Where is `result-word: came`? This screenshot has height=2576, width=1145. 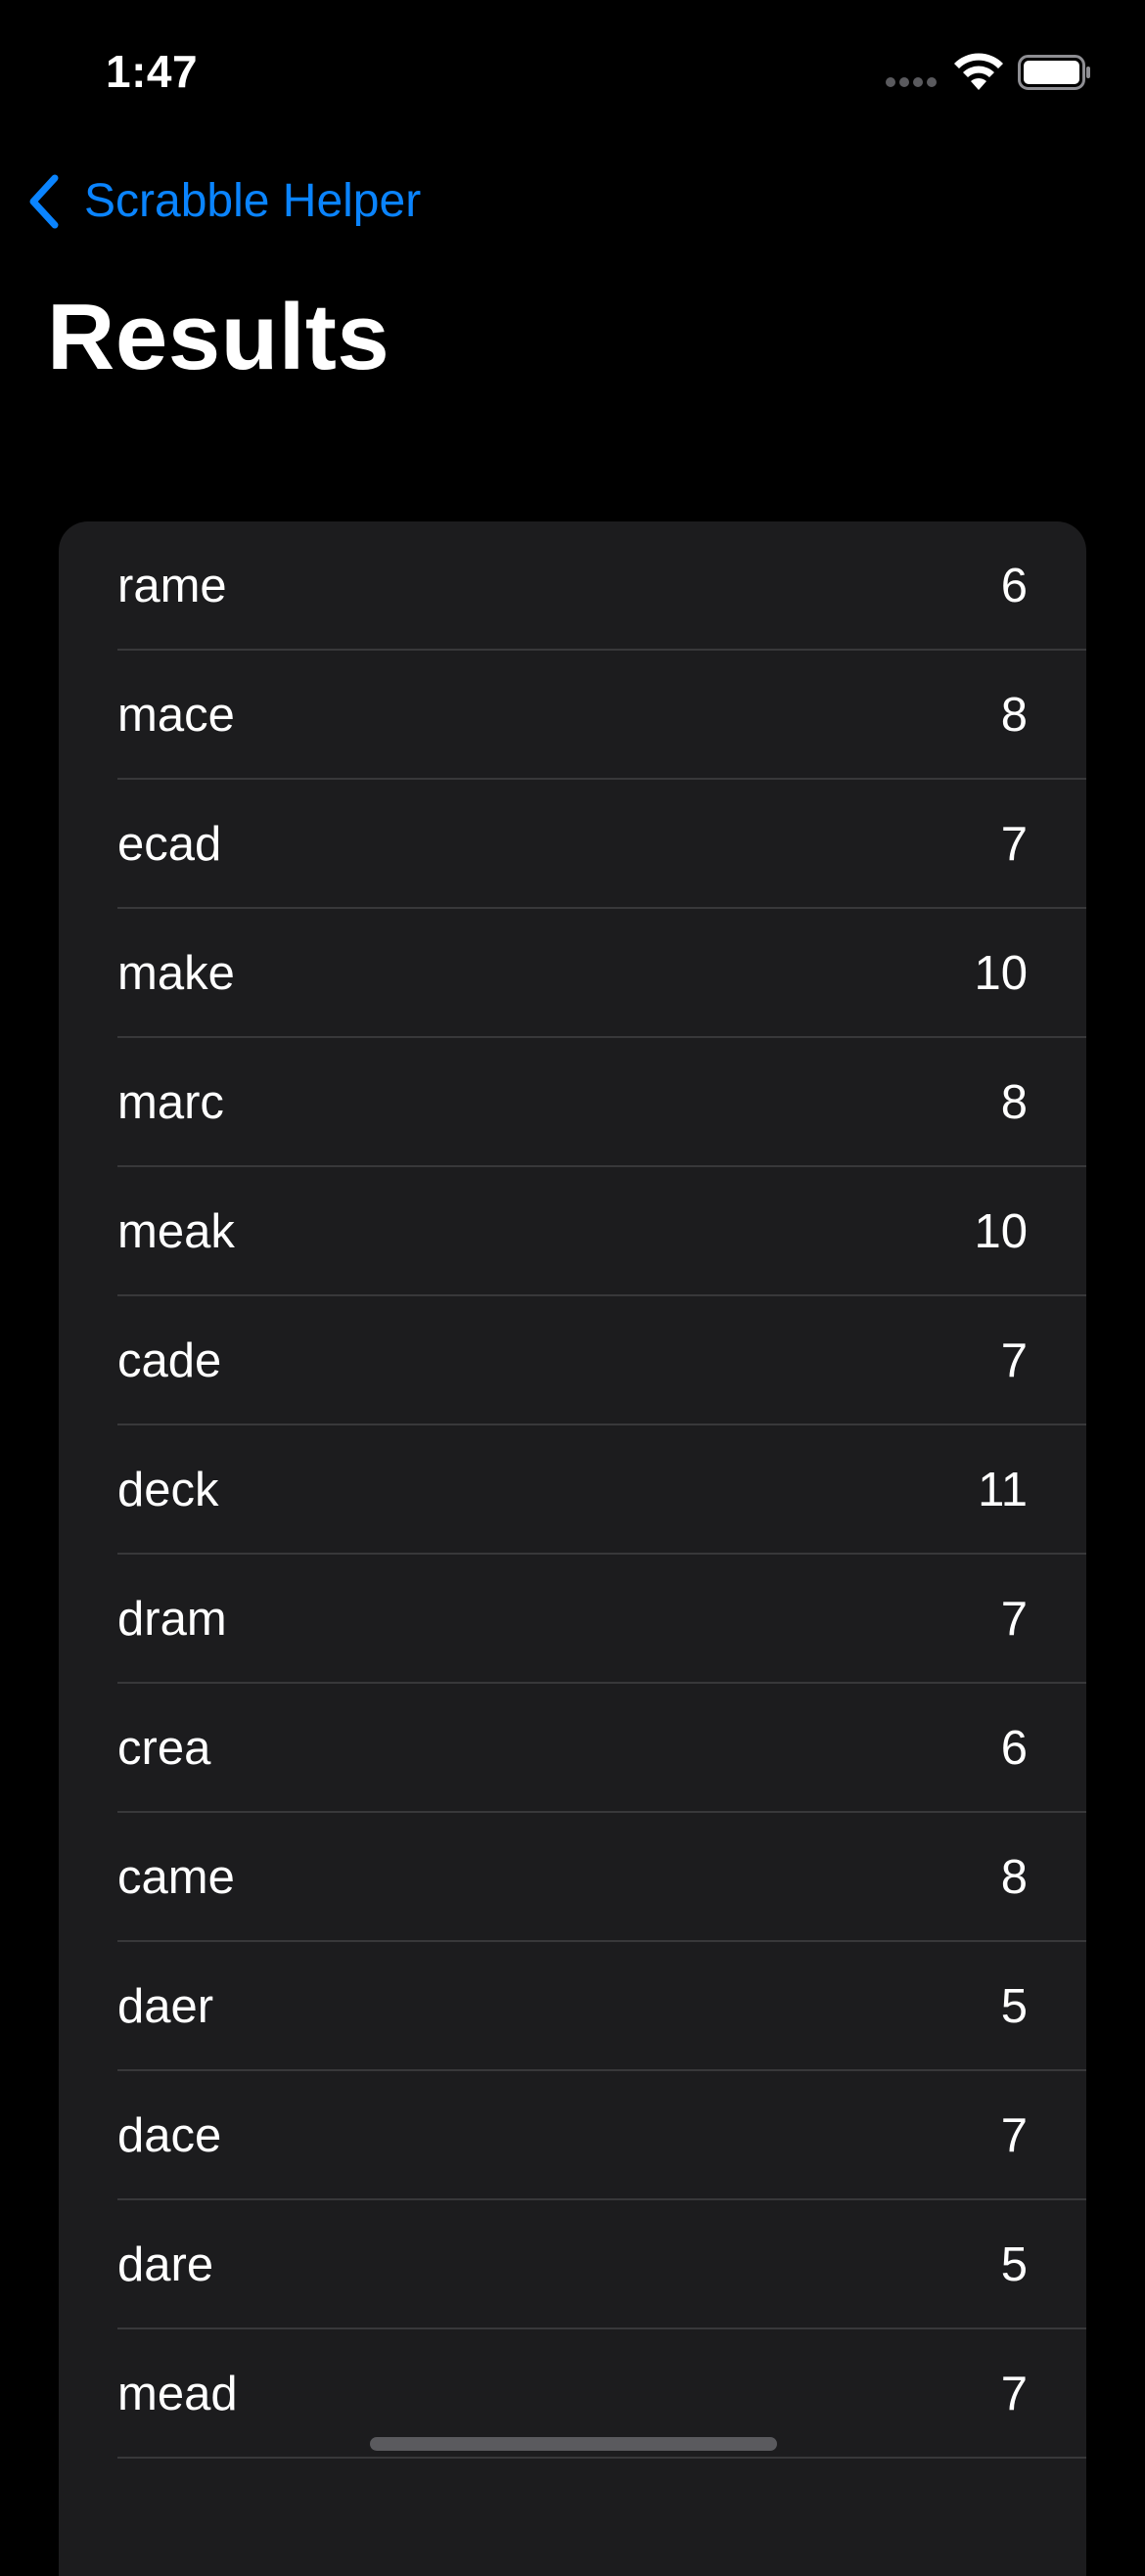 result-word: came is located at coordinates (176, 1877).